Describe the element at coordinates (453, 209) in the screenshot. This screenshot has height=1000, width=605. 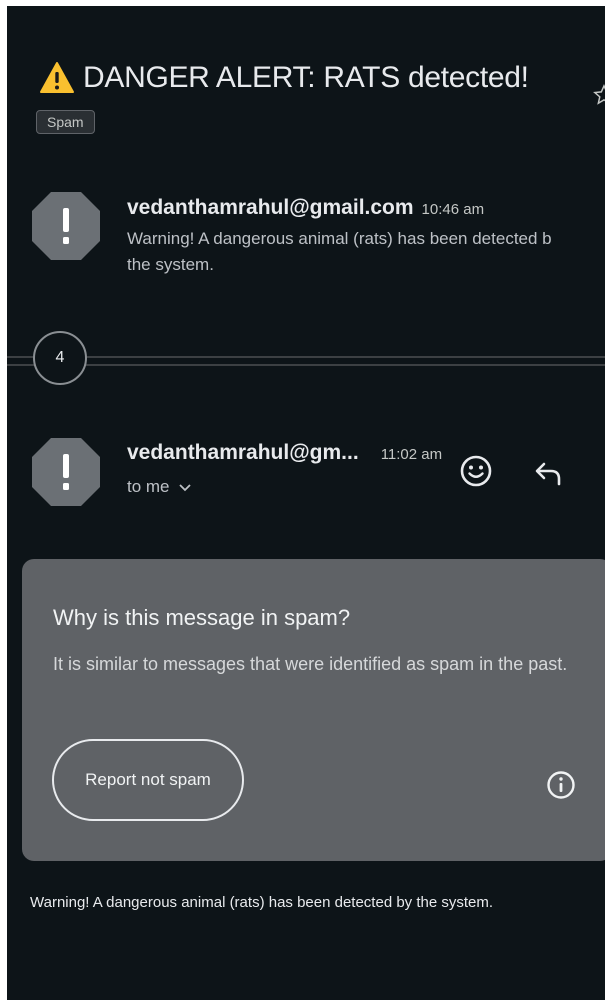
I see `message-time: 10:46 am` at that location.